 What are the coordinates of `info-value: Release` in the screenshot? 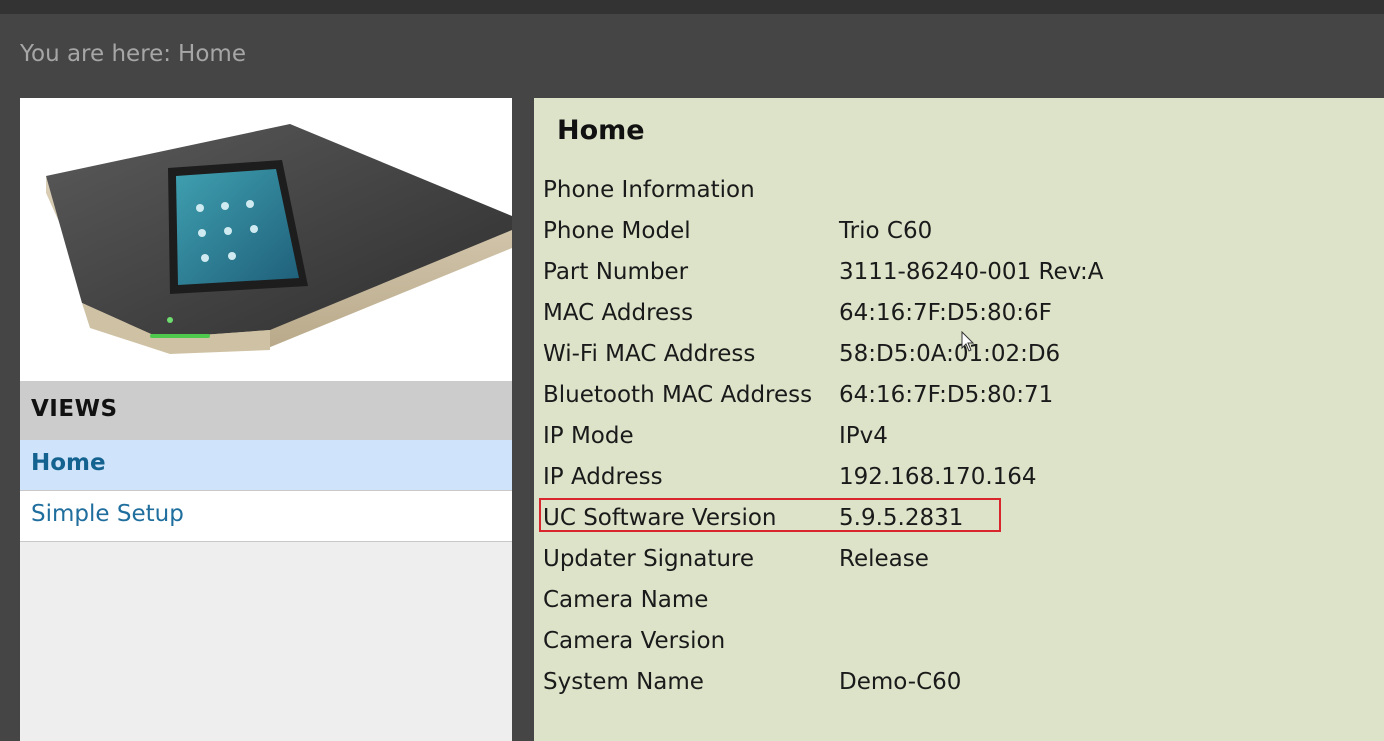 It's located at (884, 559).